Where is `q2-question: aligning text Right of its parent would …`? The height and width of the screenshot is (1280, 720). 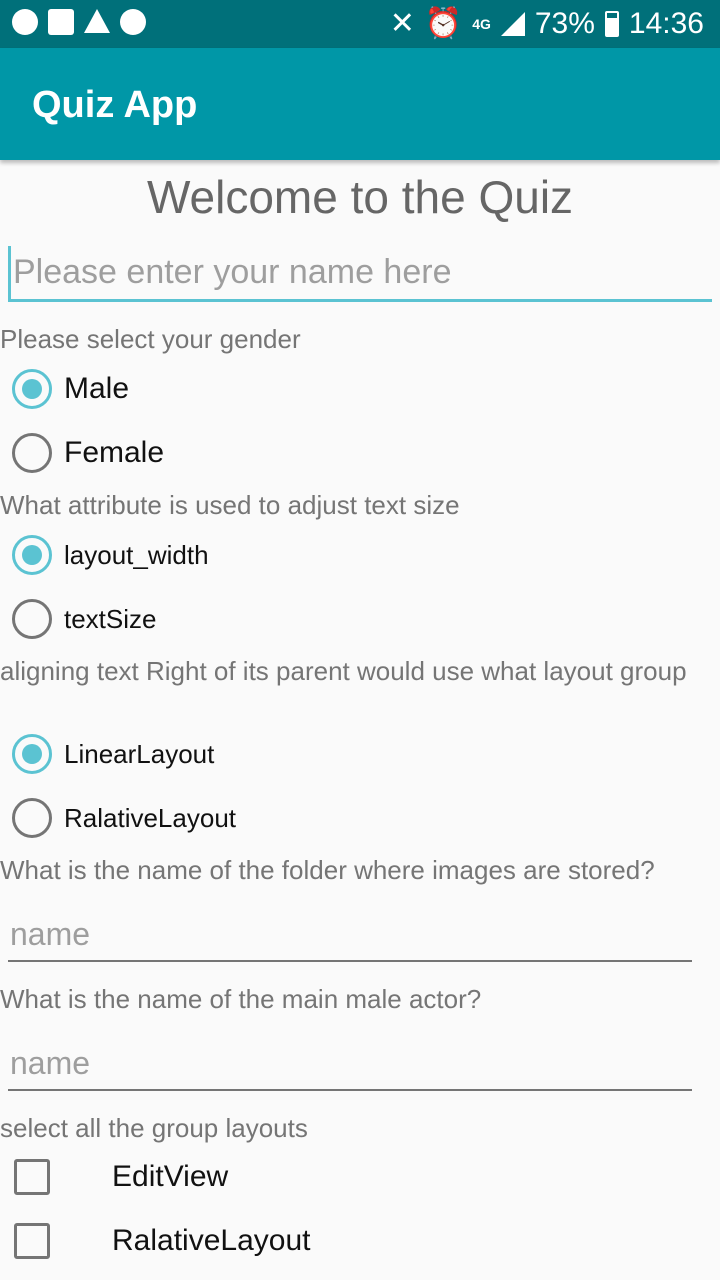 q2-question: aligning text Right of its parent would … is located at coordinates (343, 671).